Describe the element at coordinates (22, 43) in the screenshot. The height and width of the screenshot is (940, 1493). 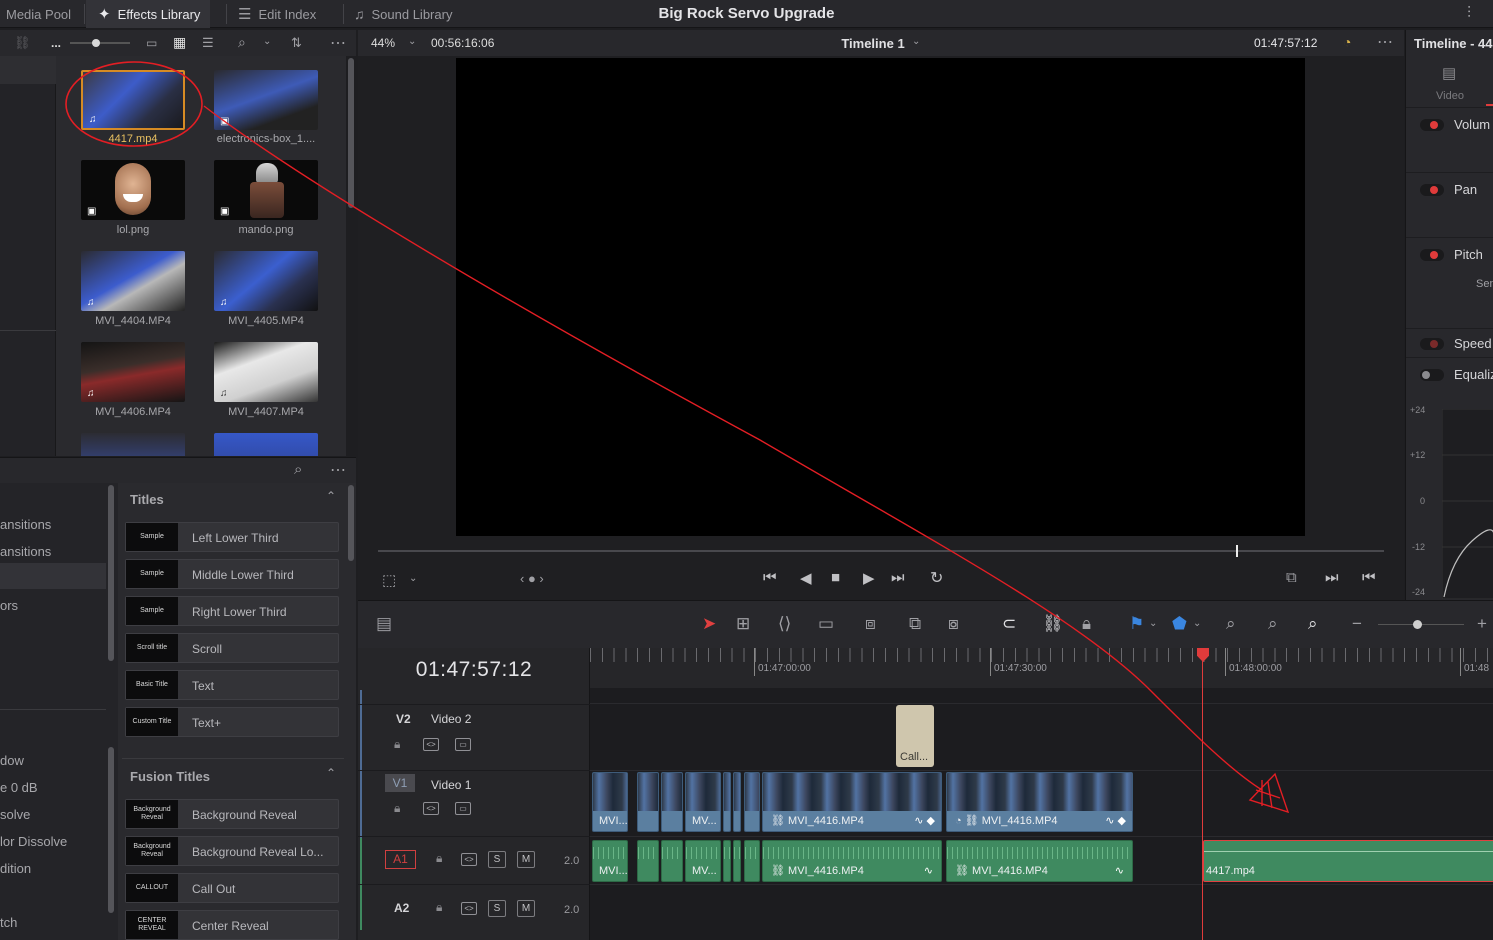
I see `link-icon: ⛓` at that location.